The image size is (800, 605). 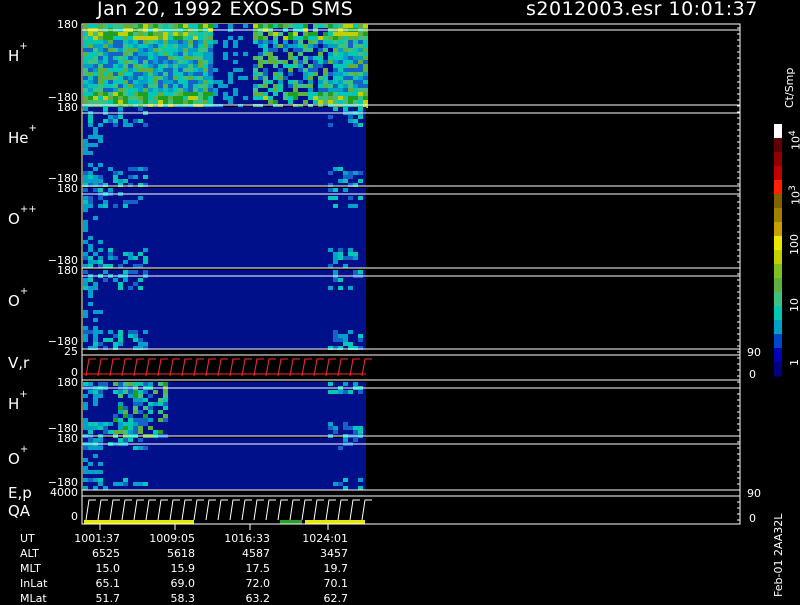 What do you see at coordinates (778, 229) in the screenshot?
I see `colorbar-segment` at bounding box center [778, 229].